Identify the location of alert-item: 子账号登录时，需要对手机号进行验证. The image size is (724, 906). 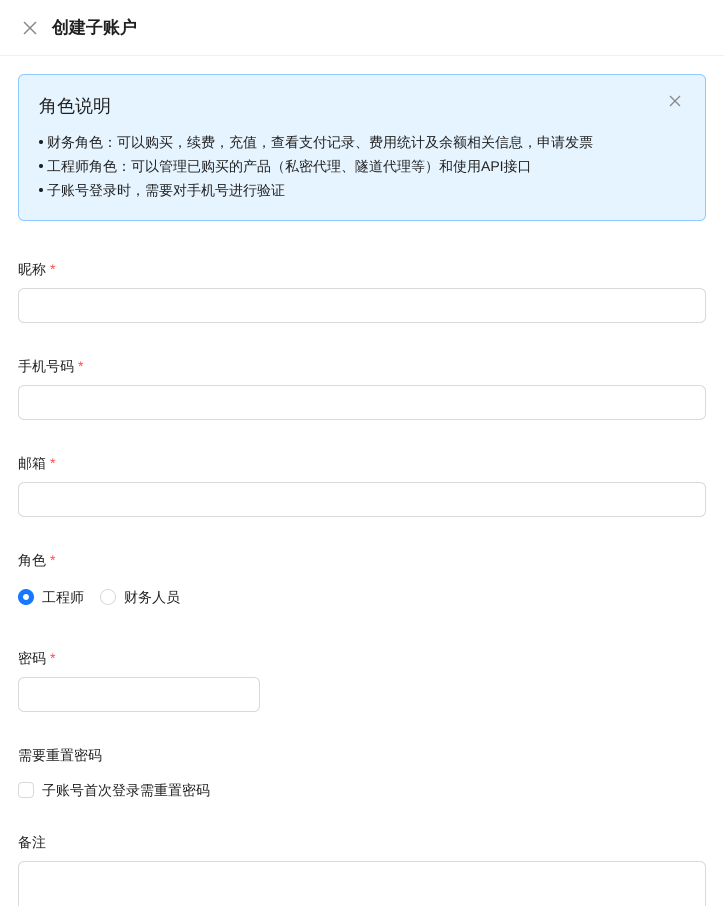
(166, 190).